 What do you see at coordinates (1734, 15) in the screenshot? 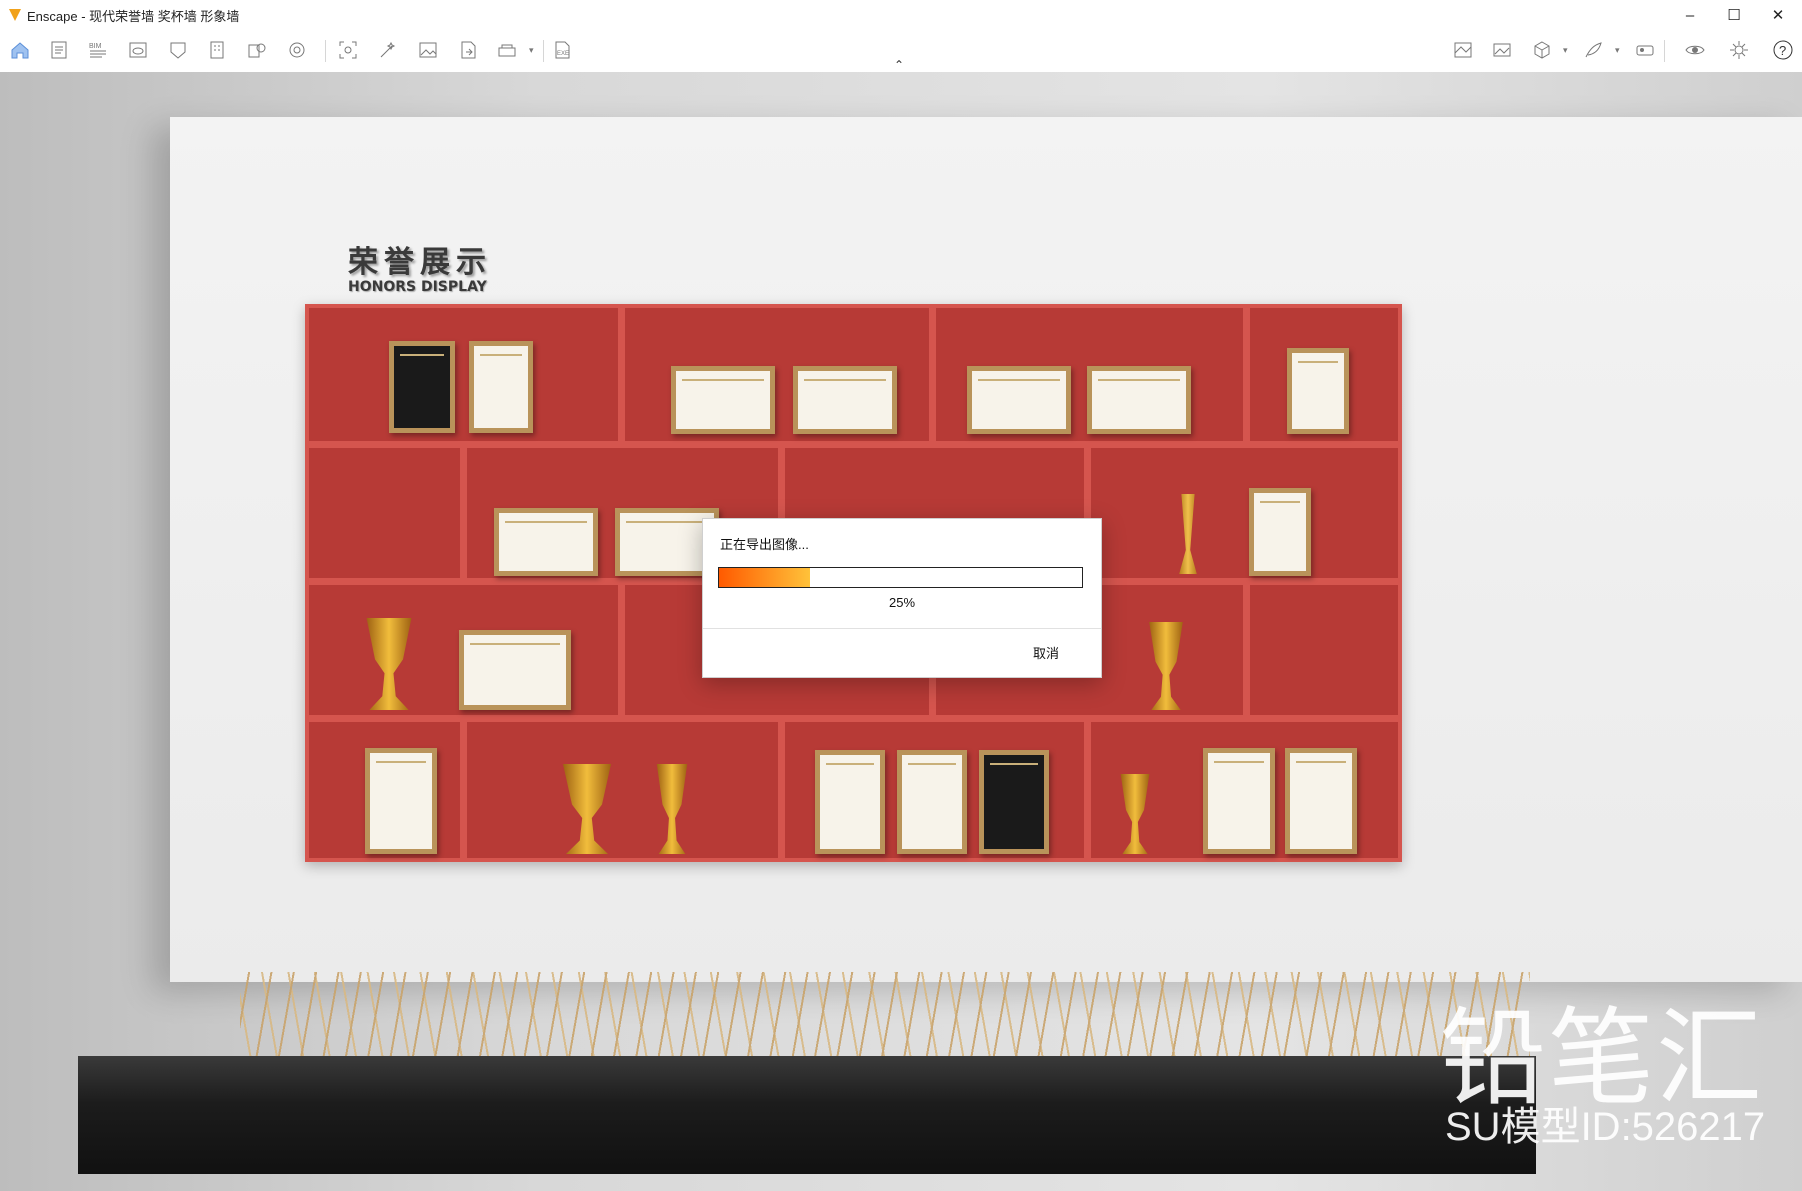
I see `maximize-button: ☐` at bounding box center [1734, 15].